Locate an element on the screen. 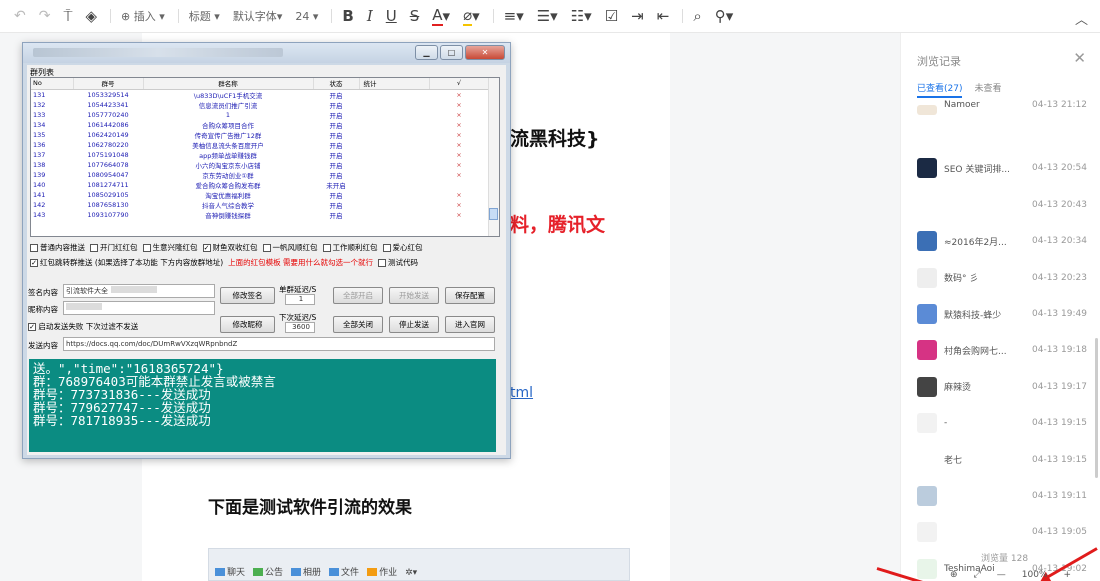 This screenshot has width=1100, height=581. table-row: 137 1075191048 app频单战单赚钱群 开启 × is located at coordinates (260, 155).